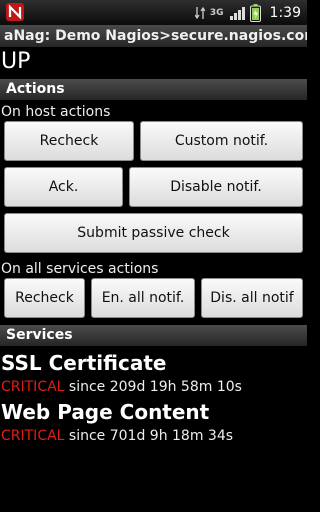 This screenshot has height=512, width=320. What do you see at coordinates (216, 187) in the screenshot?
I see `disable-notif-button: Disable notif.` at bounding box center [216, 187].